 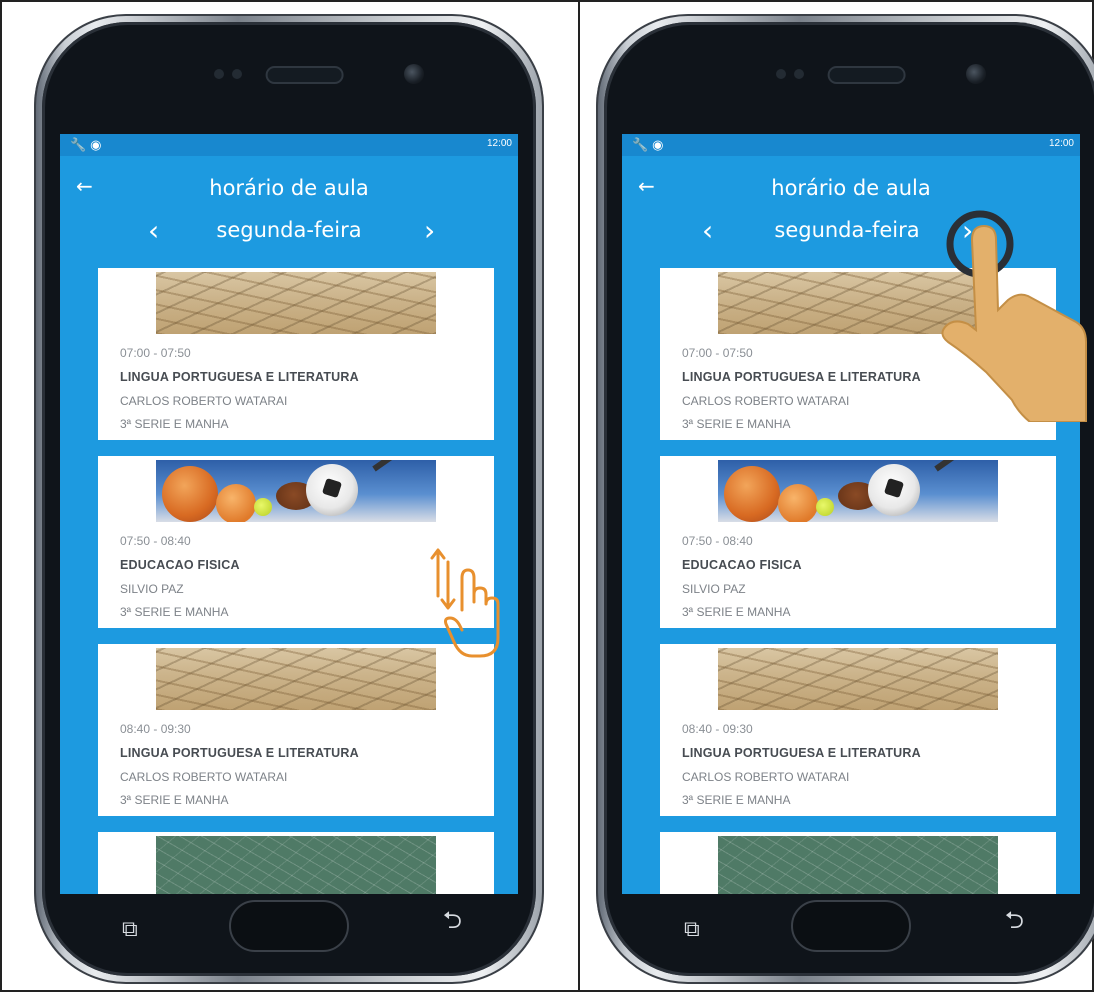 What do you see at coordinates (579, 496) in the screenshot?
I see `figure-divider` at bounding box center [579, 496].